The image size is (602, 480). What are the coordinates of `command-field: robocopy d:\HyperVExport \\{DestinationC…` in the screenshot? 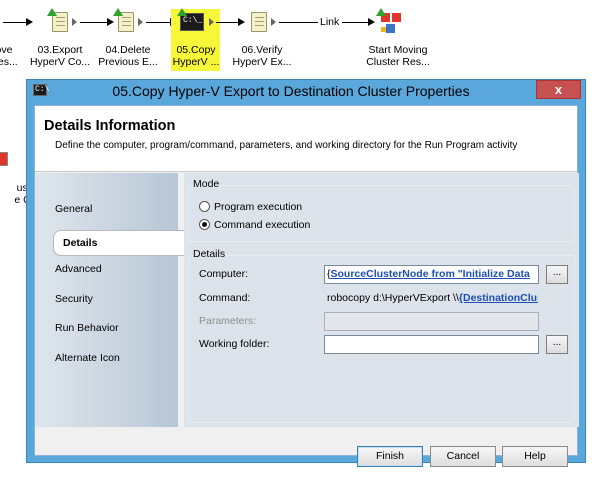 It's located at (431, 298).